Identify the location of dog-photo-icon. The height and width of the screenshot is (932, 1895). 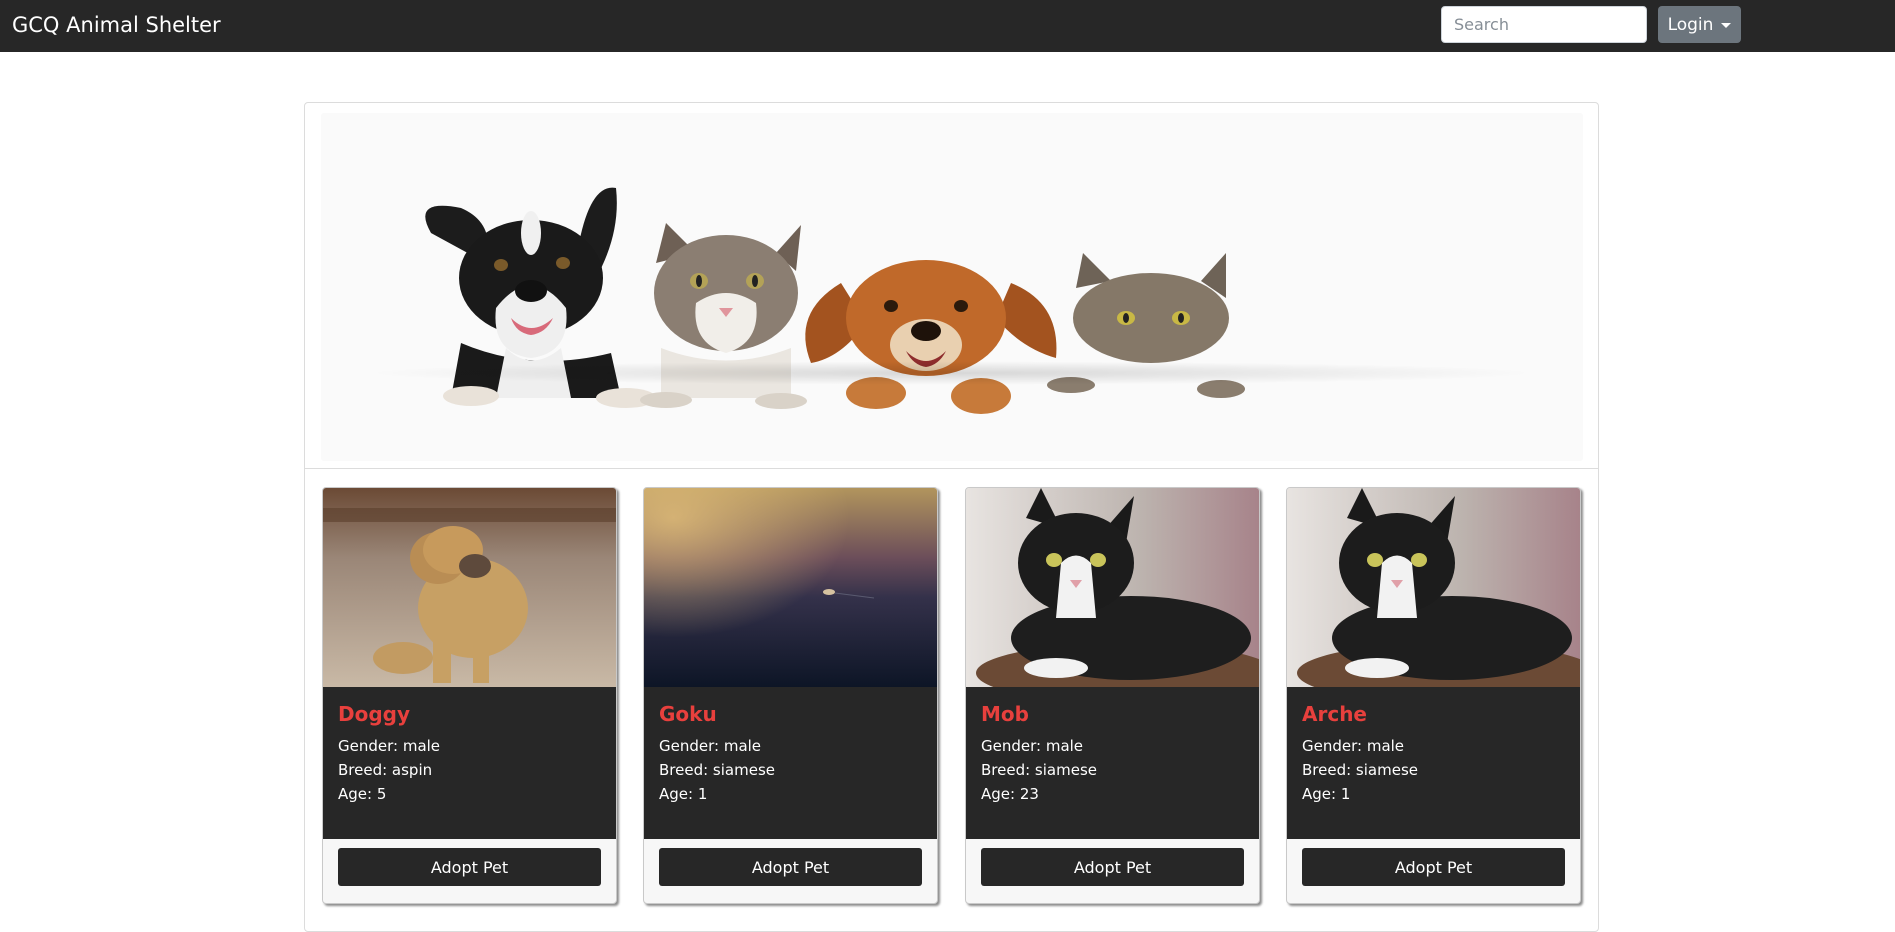
(469, 587).